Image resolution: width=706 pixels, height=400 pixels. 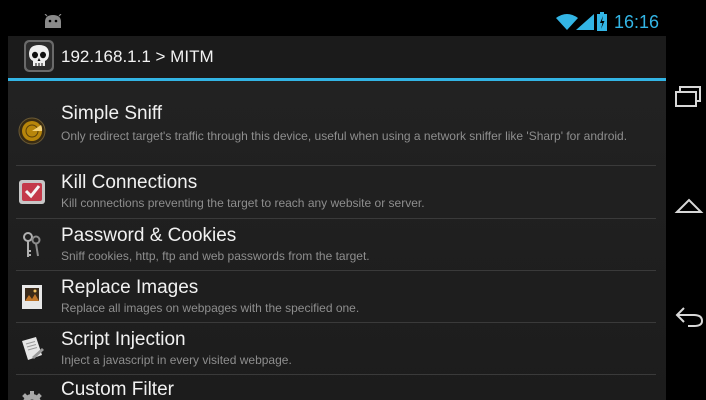 I want to click on item-title: Simple Sniff, so click(x=112, y=113).